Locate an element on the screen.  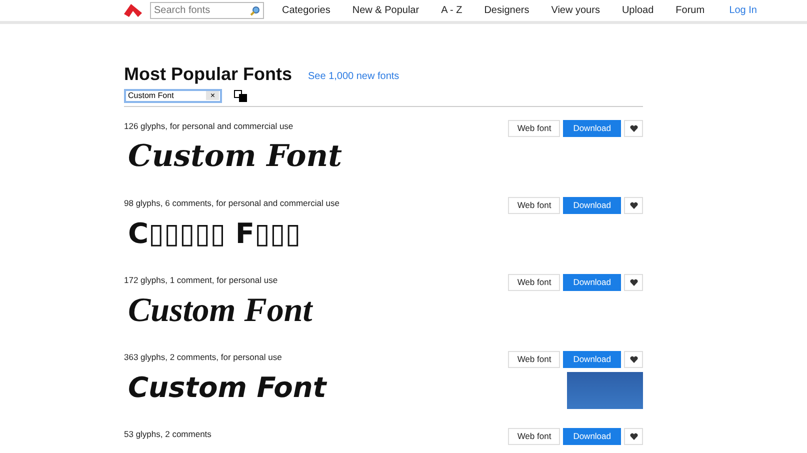
login-link: Log In is located at coordinates (743, 10).